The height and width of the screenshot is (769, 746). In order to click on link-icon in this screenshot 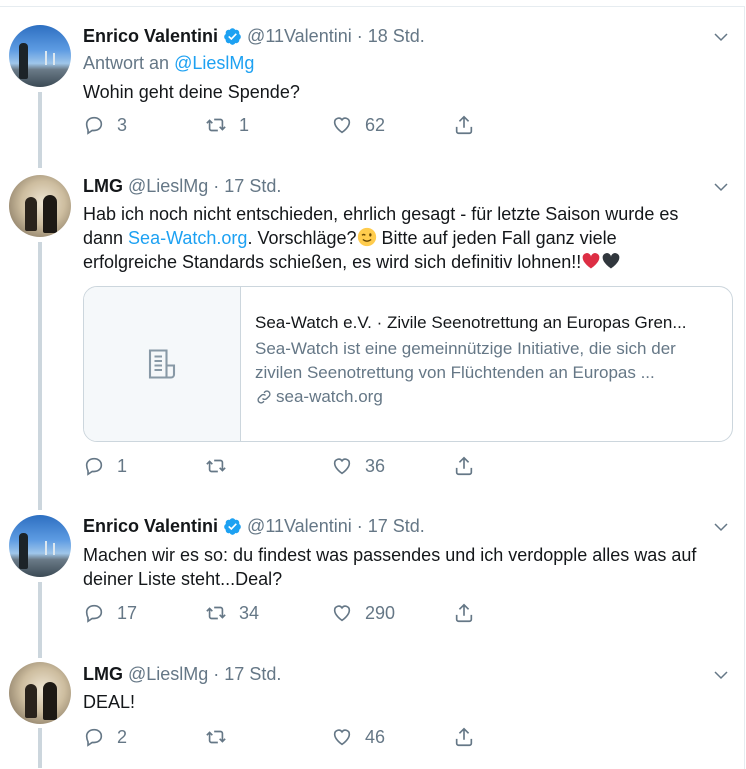, I will do `click(264, 397)`.